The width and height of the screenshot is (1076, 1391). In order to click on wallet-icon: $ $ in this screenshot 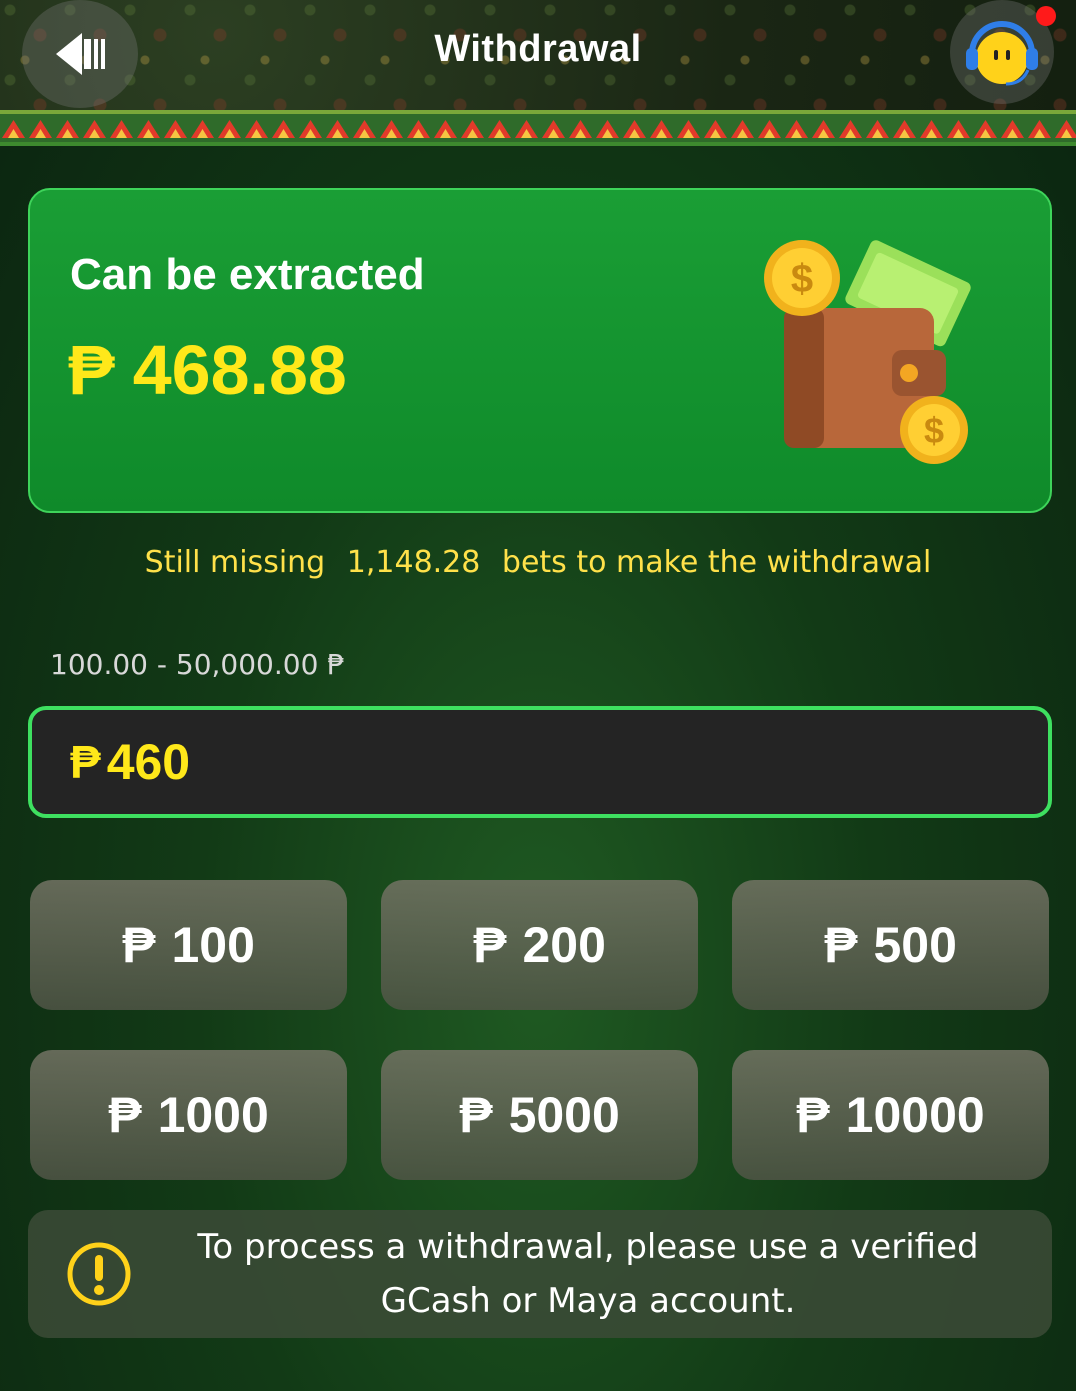, I will do `click(867, 352)`.